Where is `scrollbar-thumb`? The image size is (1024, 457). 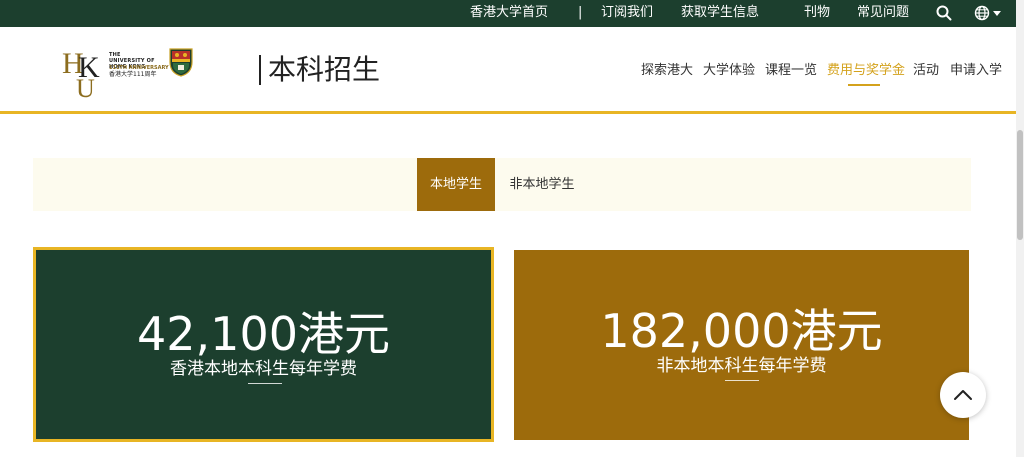 scrollbar-thumb is located at coordinates (1020, 185).